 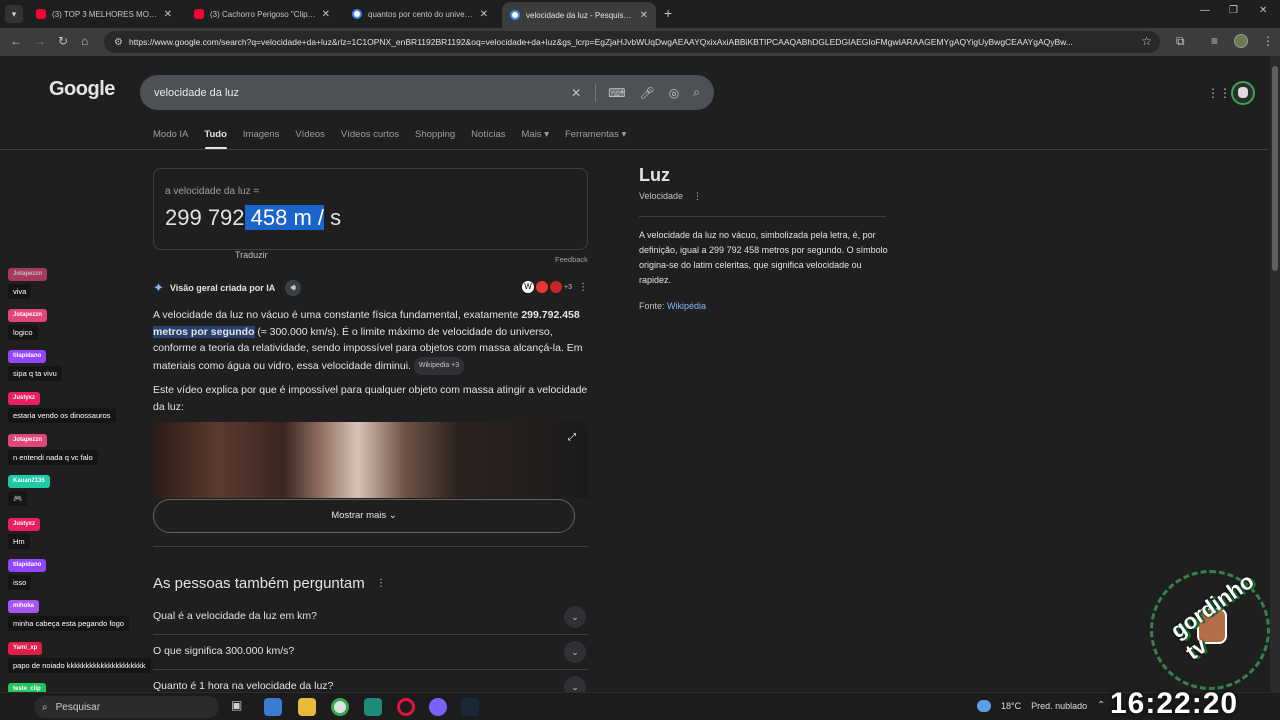 What do you see at coordinates (14, 14) in the screenshot?
I see `tab-search-icon: ▾` at bounding box center [14, 14].